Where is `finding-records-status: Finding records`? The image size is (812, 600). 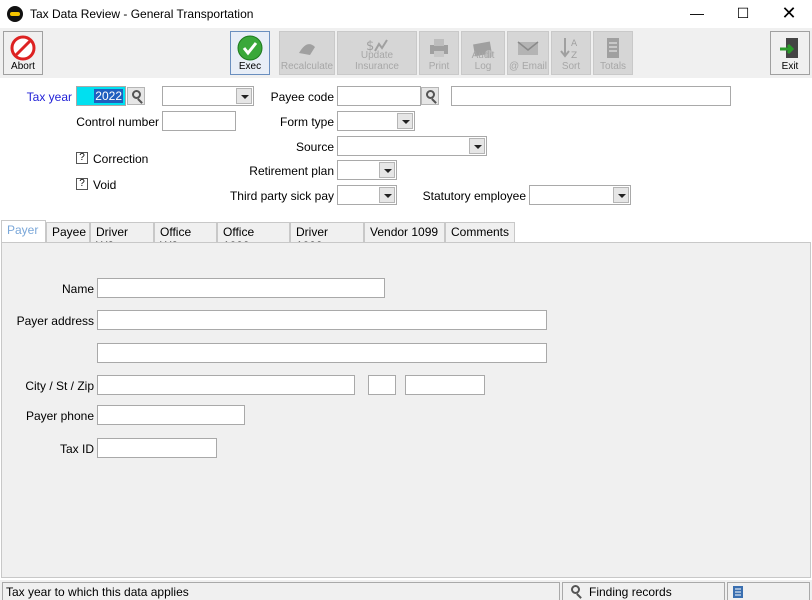
finding-records-status: Finding records is located at coordinates (643, 591).